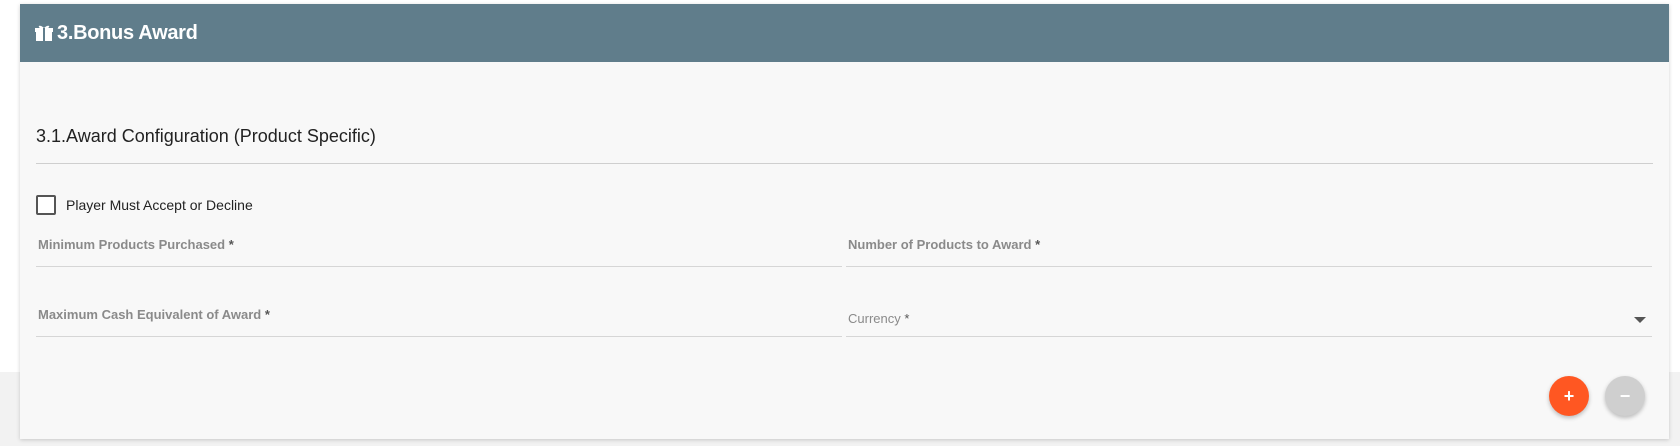  I want to click on accept-decline-checkbox, so click(46, 205).